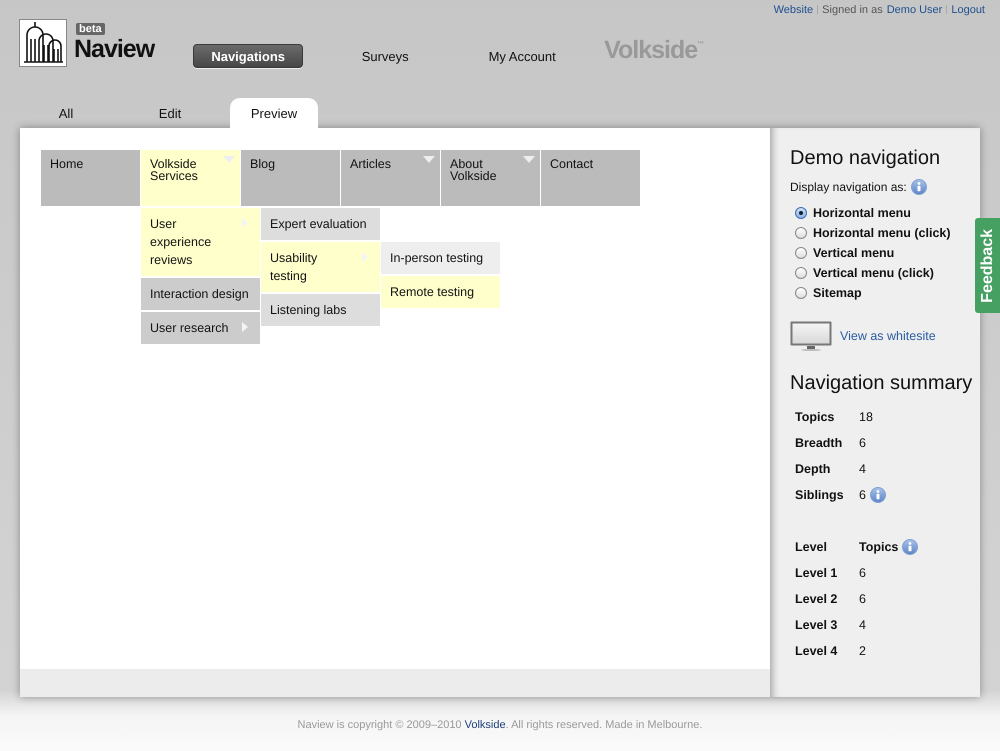  Describe the element at coordinates (816, 573) in the screenshot. I see `table-cell-text: Level 1` at that location.